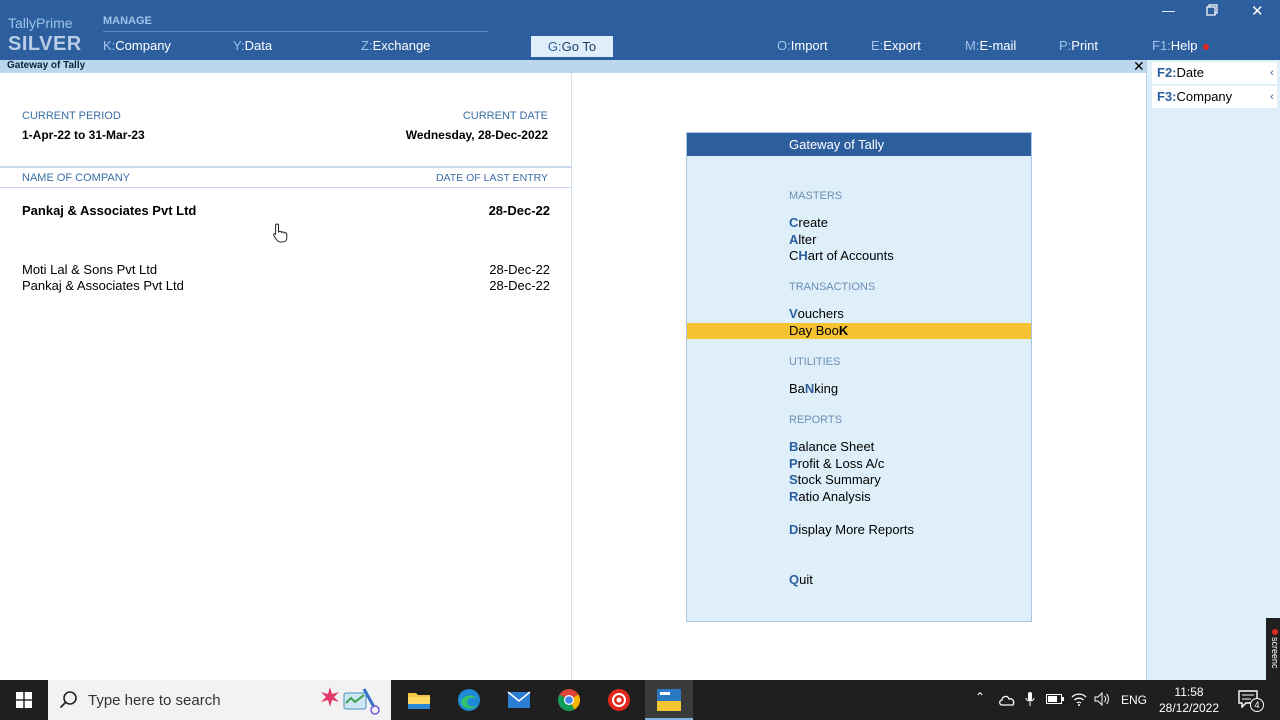 Image resolution: width=1280 pixels, height=720 pixels. What do you see at coordinates (573, 66) in the screenshot?
I see `window-title-bar: Gateway of Tally` at bounding box center [573, 66].